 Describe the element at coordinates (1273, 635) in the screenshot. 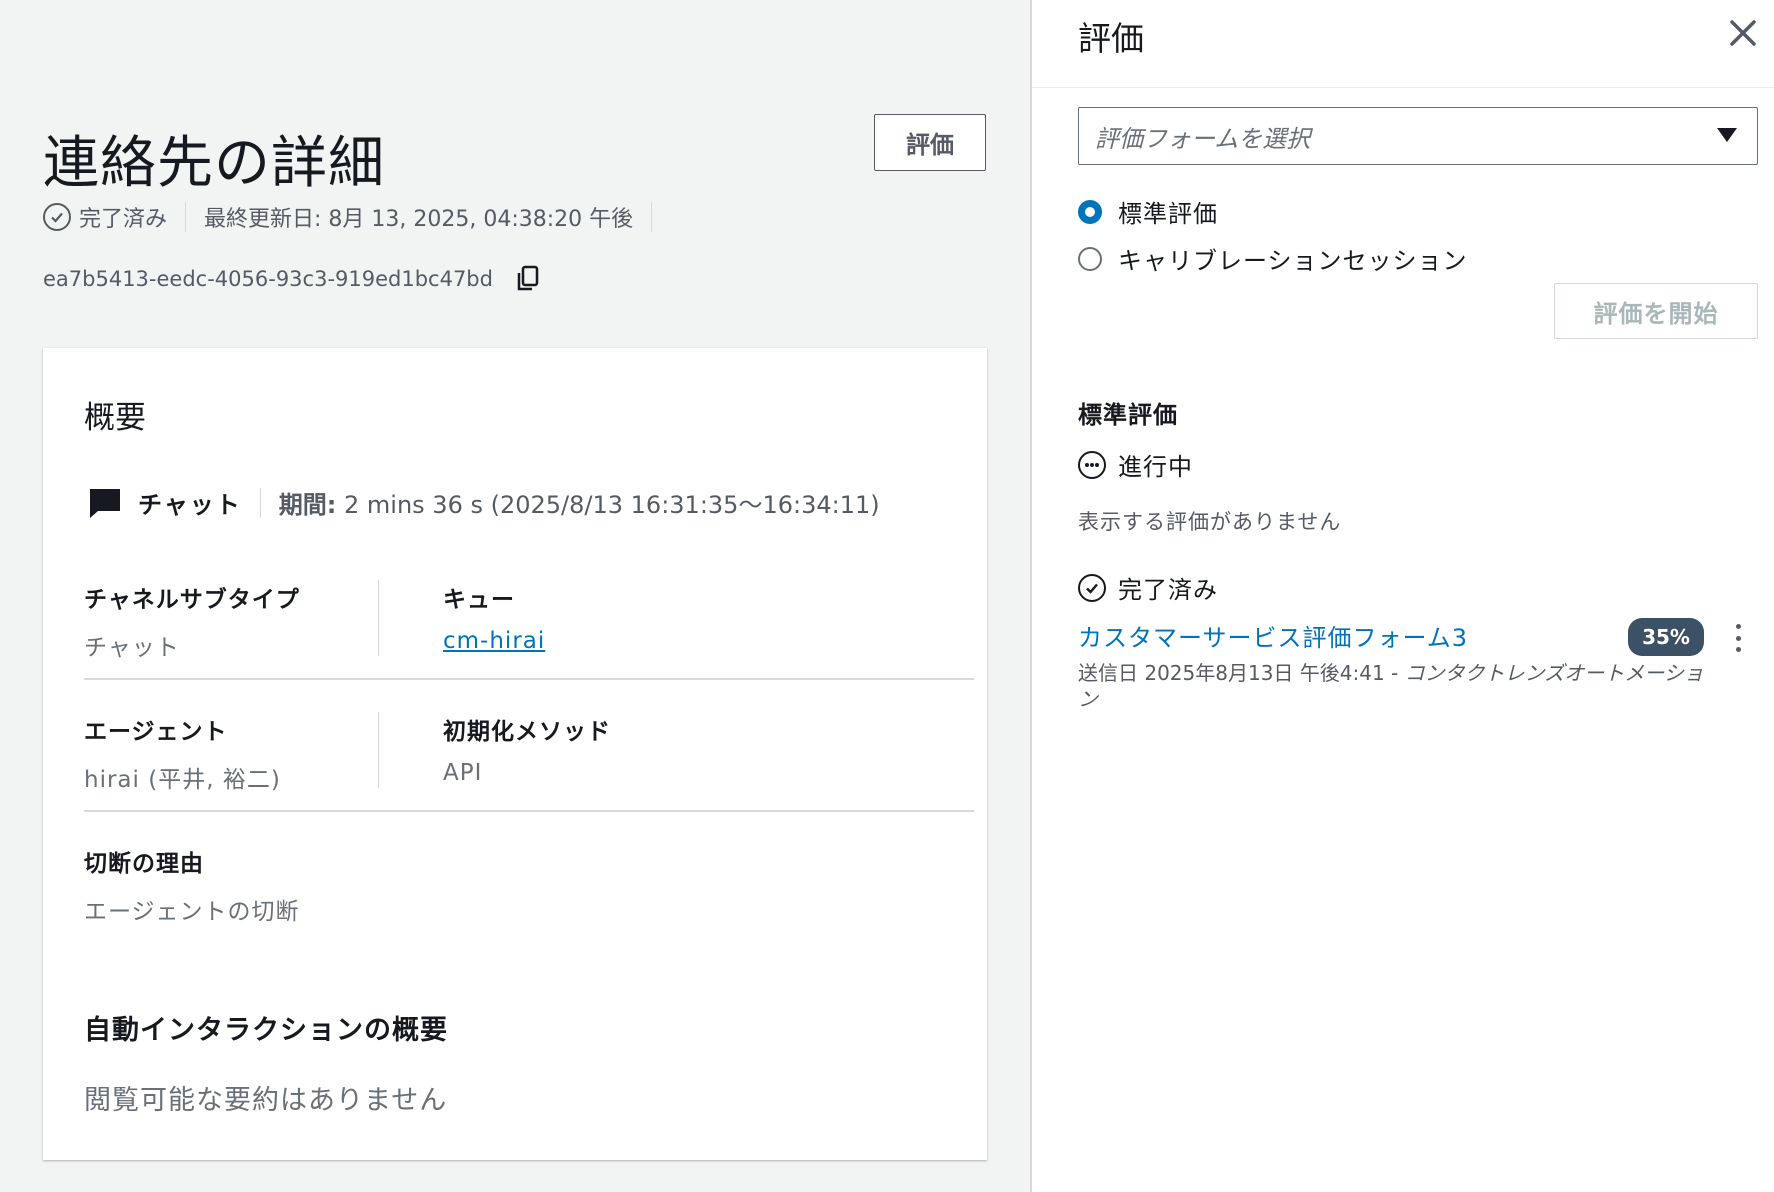

I see `evaluation-form-link: カスタマーサービス評価フォーム3` at that location.